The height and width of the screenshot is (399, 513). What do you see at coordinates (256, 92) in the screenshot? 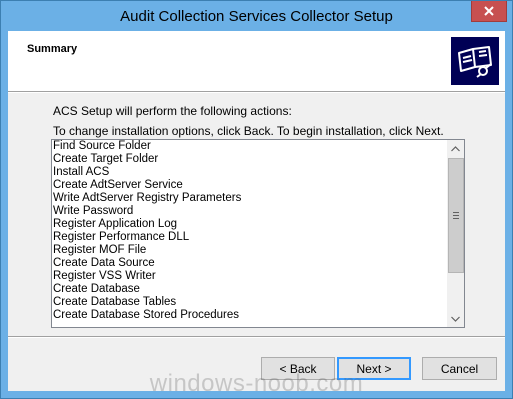
I see `header-divider-highlight` at bounding box center [256, 92].